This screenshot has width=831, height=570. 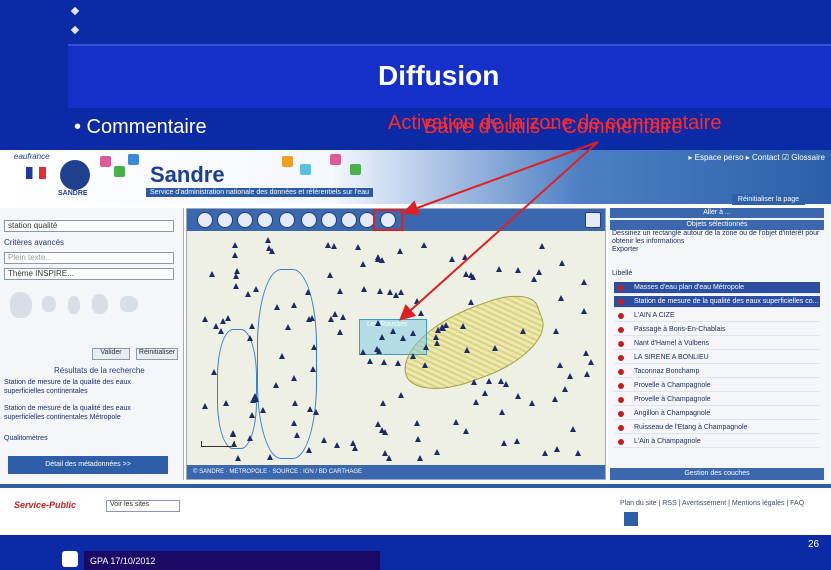 What do you see at coordinates (205, 220) in the screenshot?
I see `zoom-in-icon` at bounding box center [205, 220].